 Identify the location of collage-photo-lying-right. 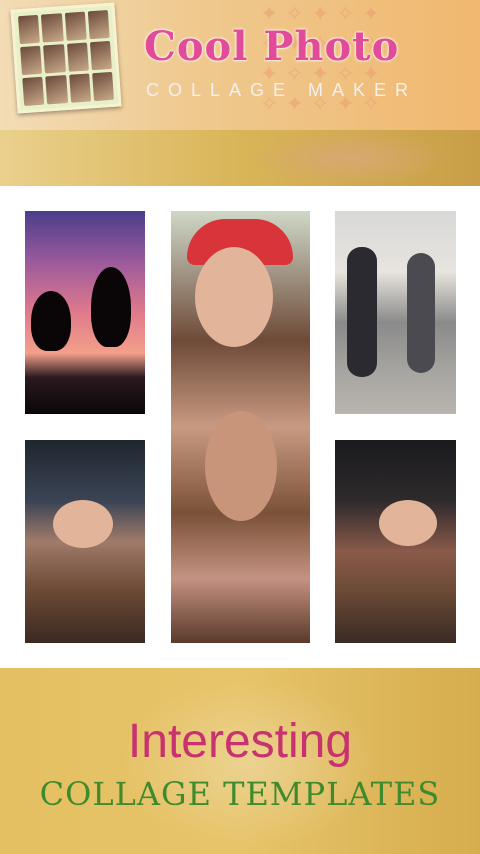
(395, 541).